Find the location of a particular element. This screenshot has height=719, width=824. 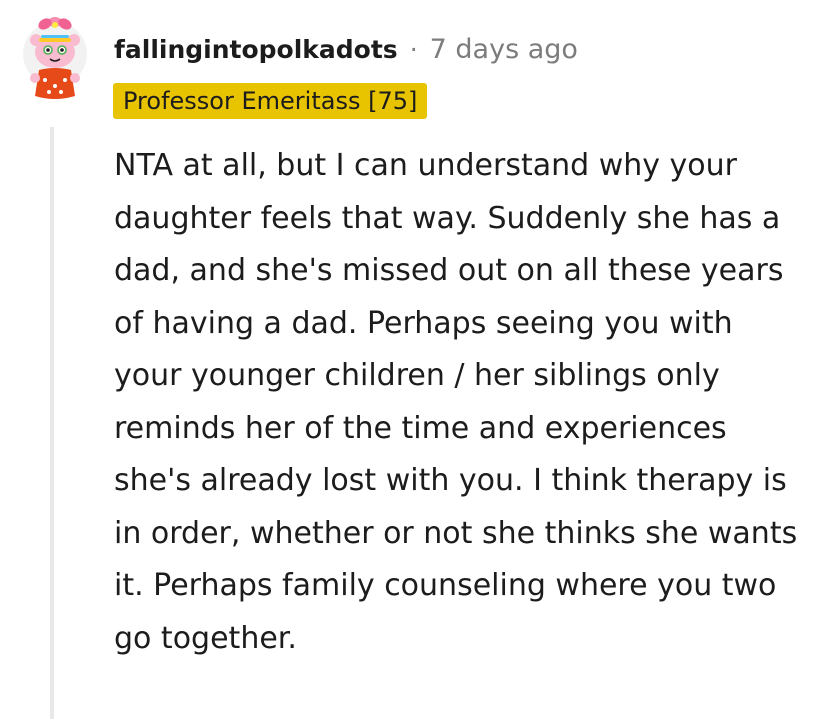

comment-meta: fallingintopolkadots · 7 days ago is located at coordinates (346, 49).